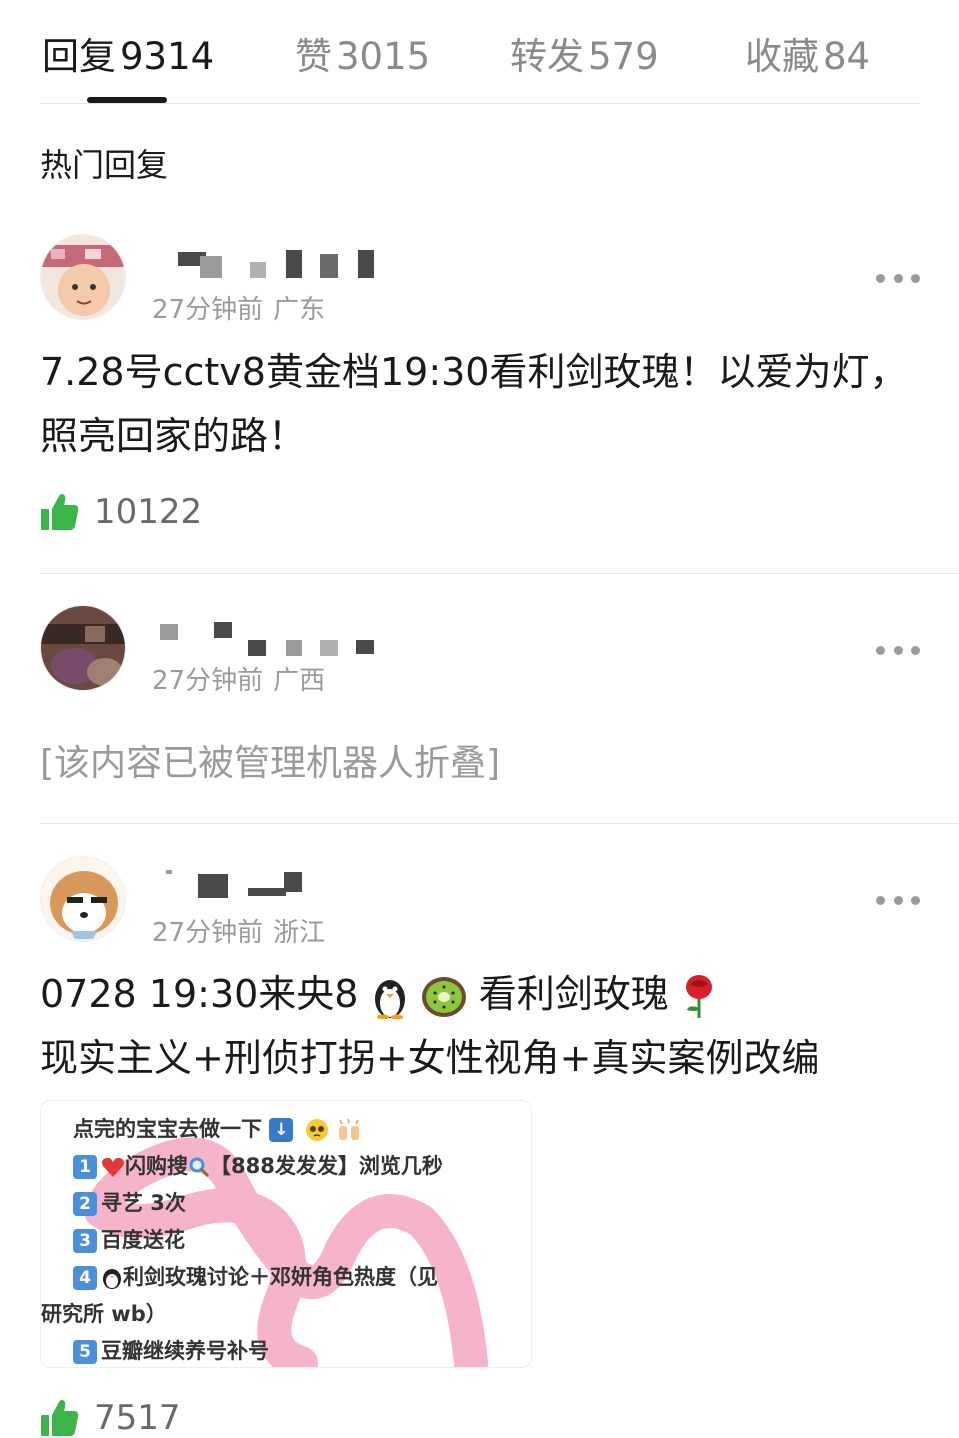 The width and height of the screenshot is (959, 1438). Describe the element at coordinates (104, 1314) in the screenshot. I see `card-text: 研究所 wb）` at that location.